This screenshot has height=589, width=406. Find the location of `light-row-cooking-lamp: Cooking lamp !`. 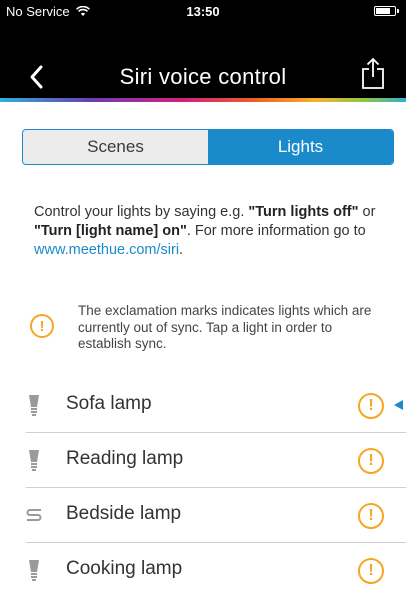

light-row-cooking-lamp: Cooking lamp ! is located at coordinates (216, 566).